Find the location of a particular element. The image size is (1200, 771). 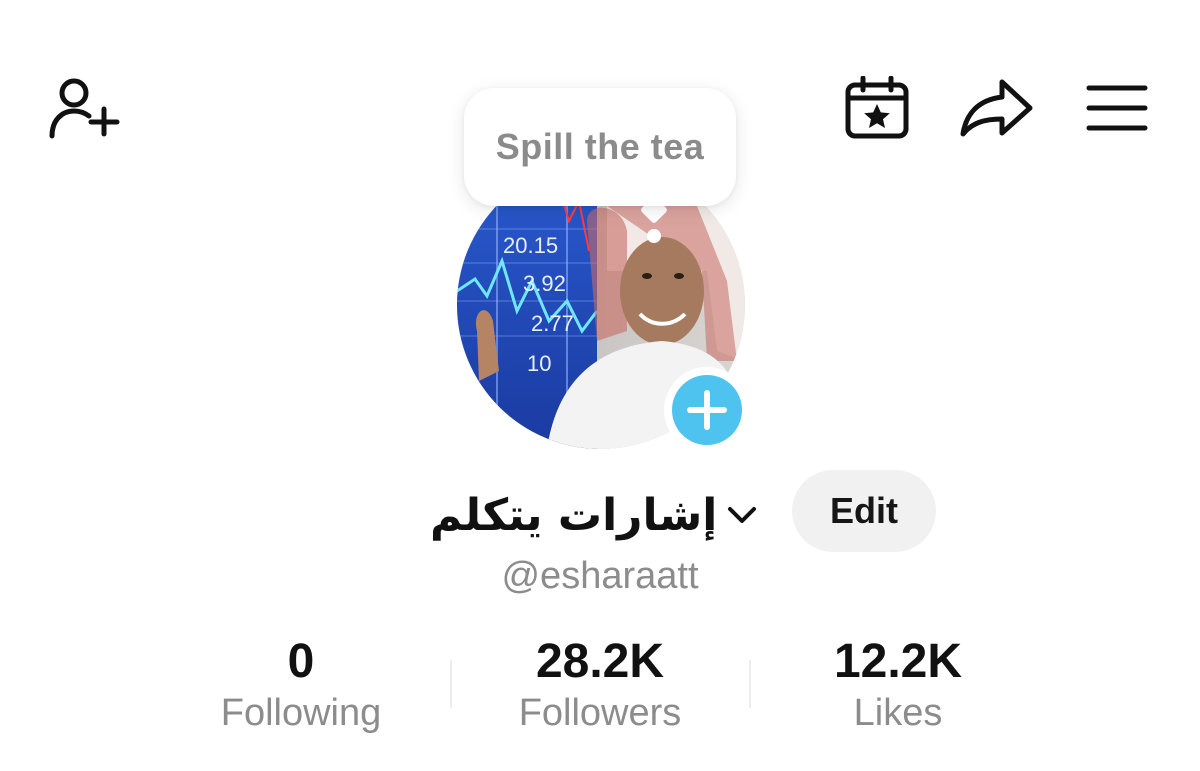

username-handle: @esharaatt is located at coordinates (600, 576).